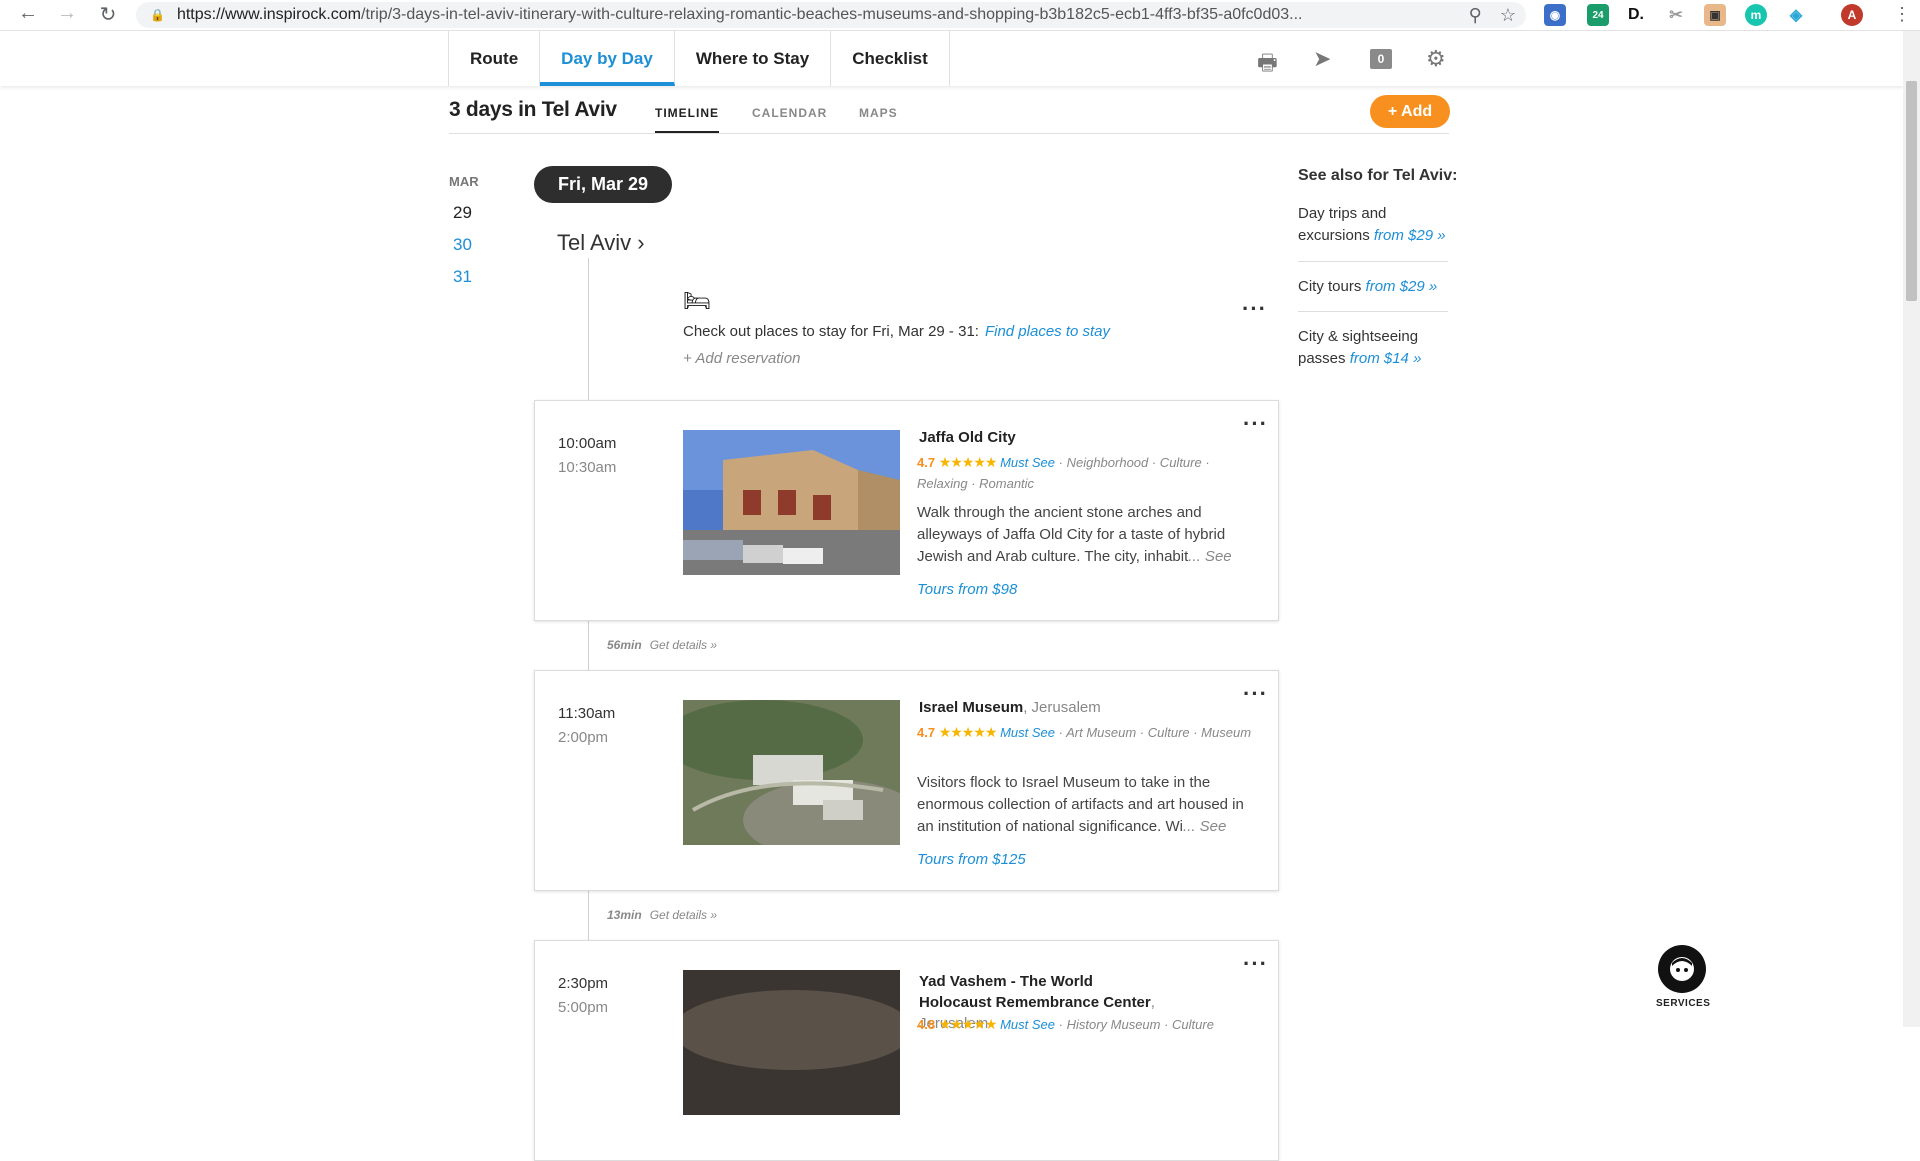 This screenshot has width=1920, height=1161. What do you see at coordinates (587, 467) in the screenshot?
I see `end-time: 10:30am` at bounding box center [587, 467].